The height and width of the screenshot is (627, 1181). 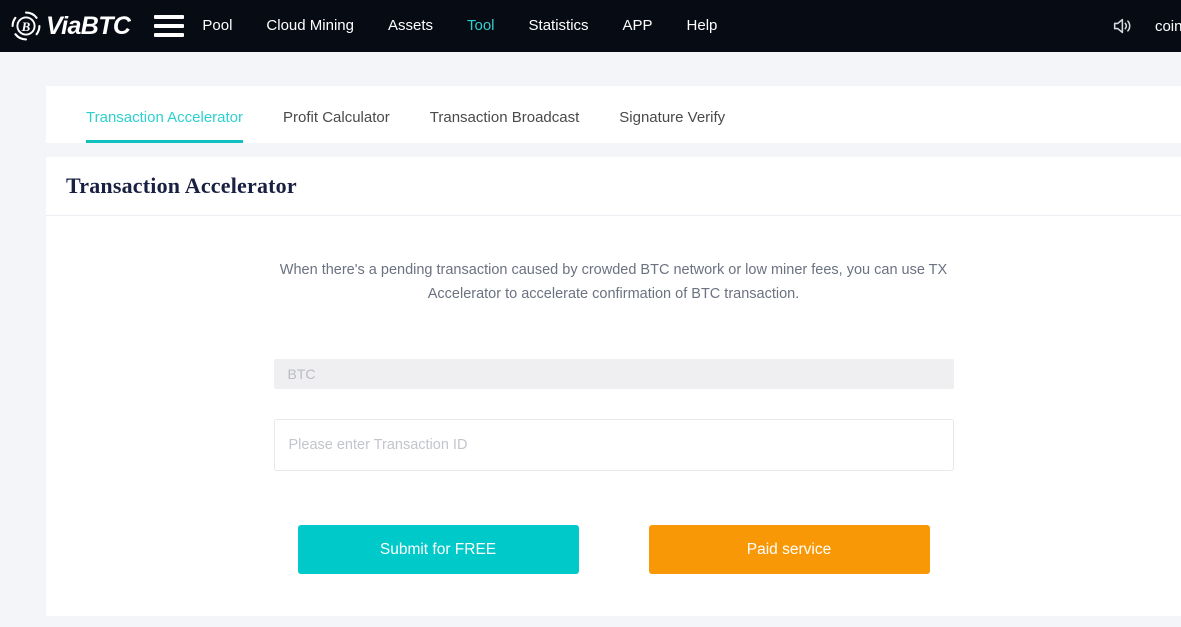 What do you see at coordinates (1146, 26) in the screenshot?
I see `nav-right-group: coinfu` at bounding box center [1146, 26].